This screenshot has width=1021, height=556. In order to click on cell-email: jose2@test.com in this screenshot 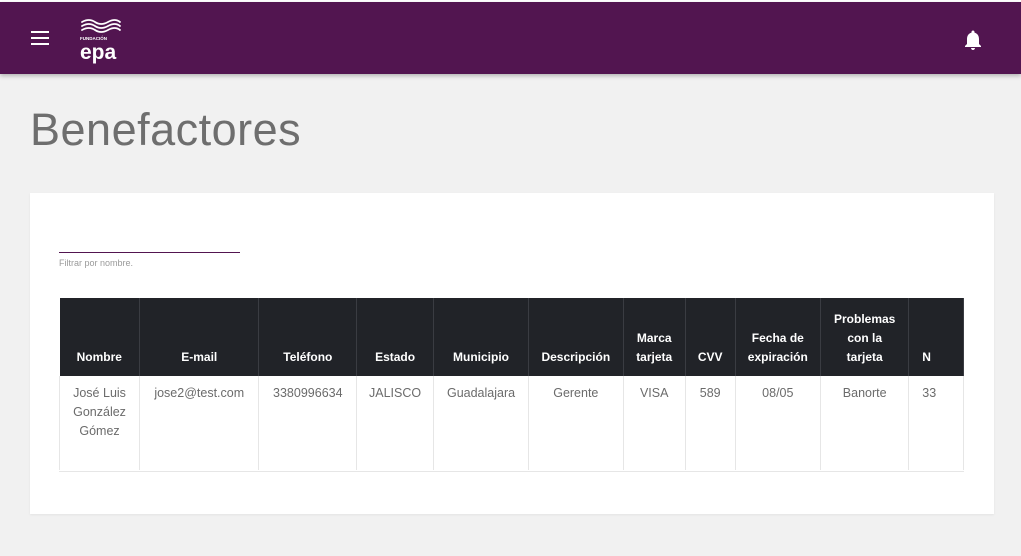, I will do `click(199, 423)`.